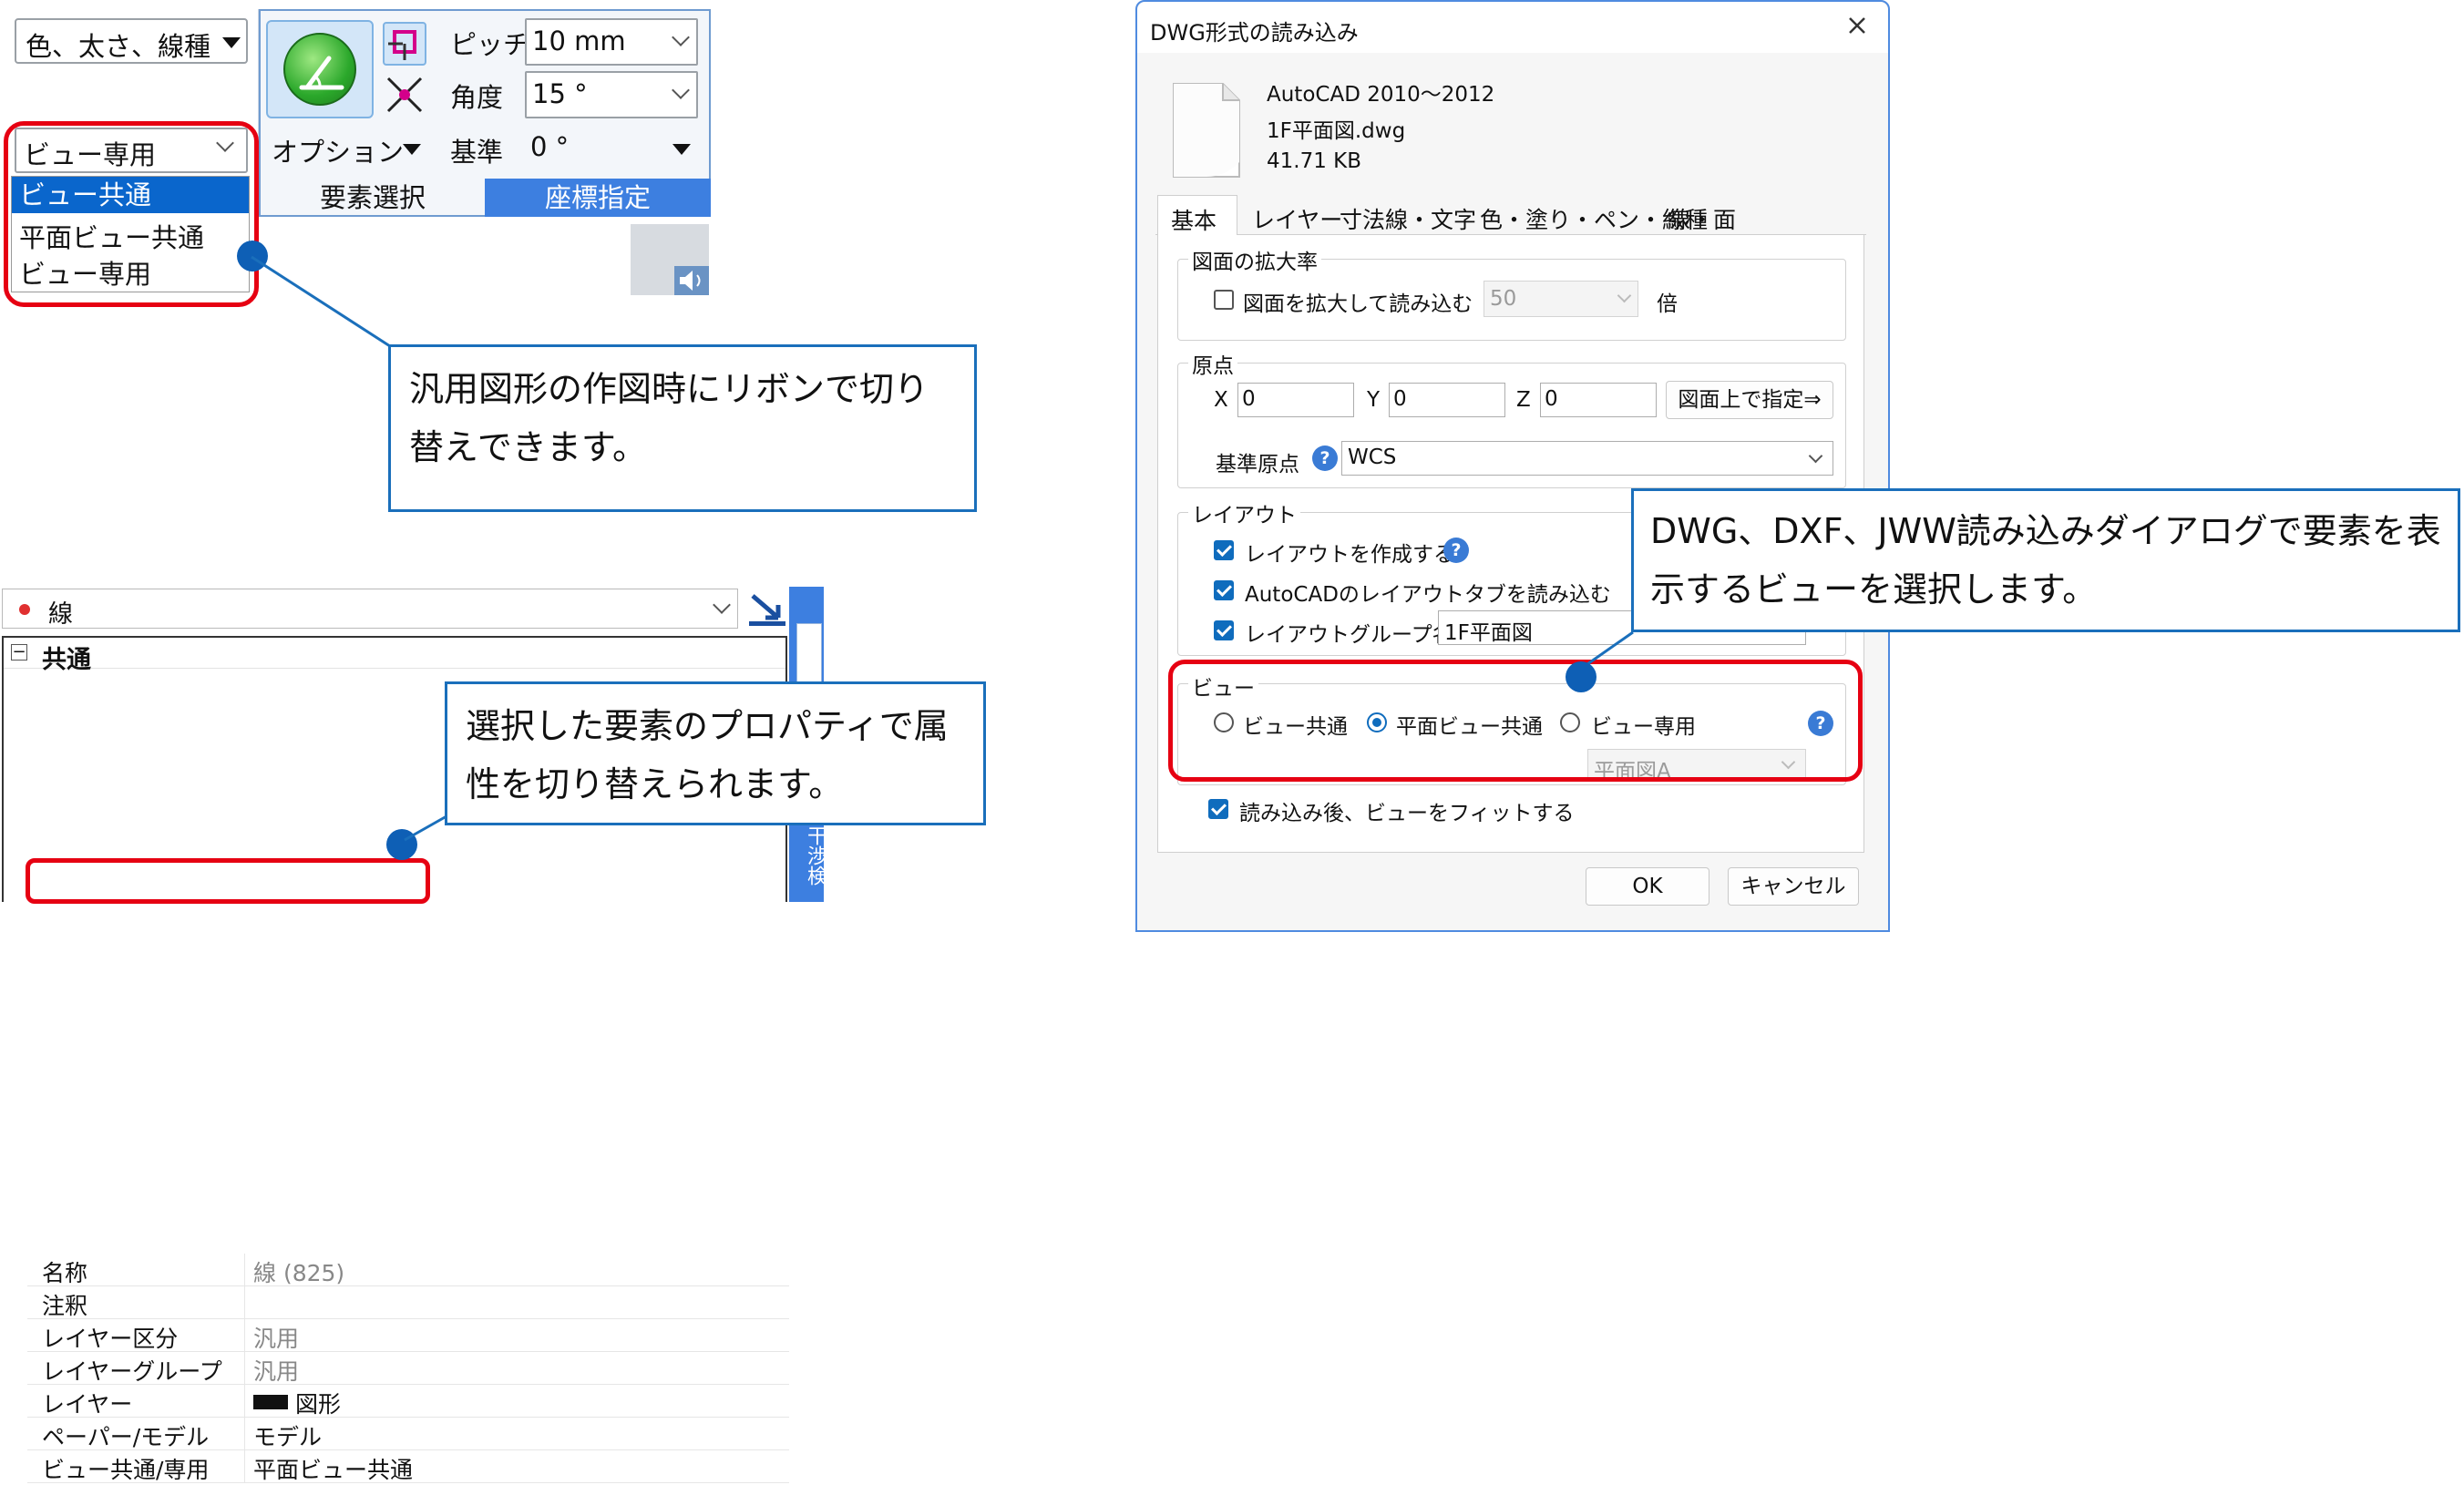  I want to click on tab-coordinate: 座標指定, so click(598, 198).